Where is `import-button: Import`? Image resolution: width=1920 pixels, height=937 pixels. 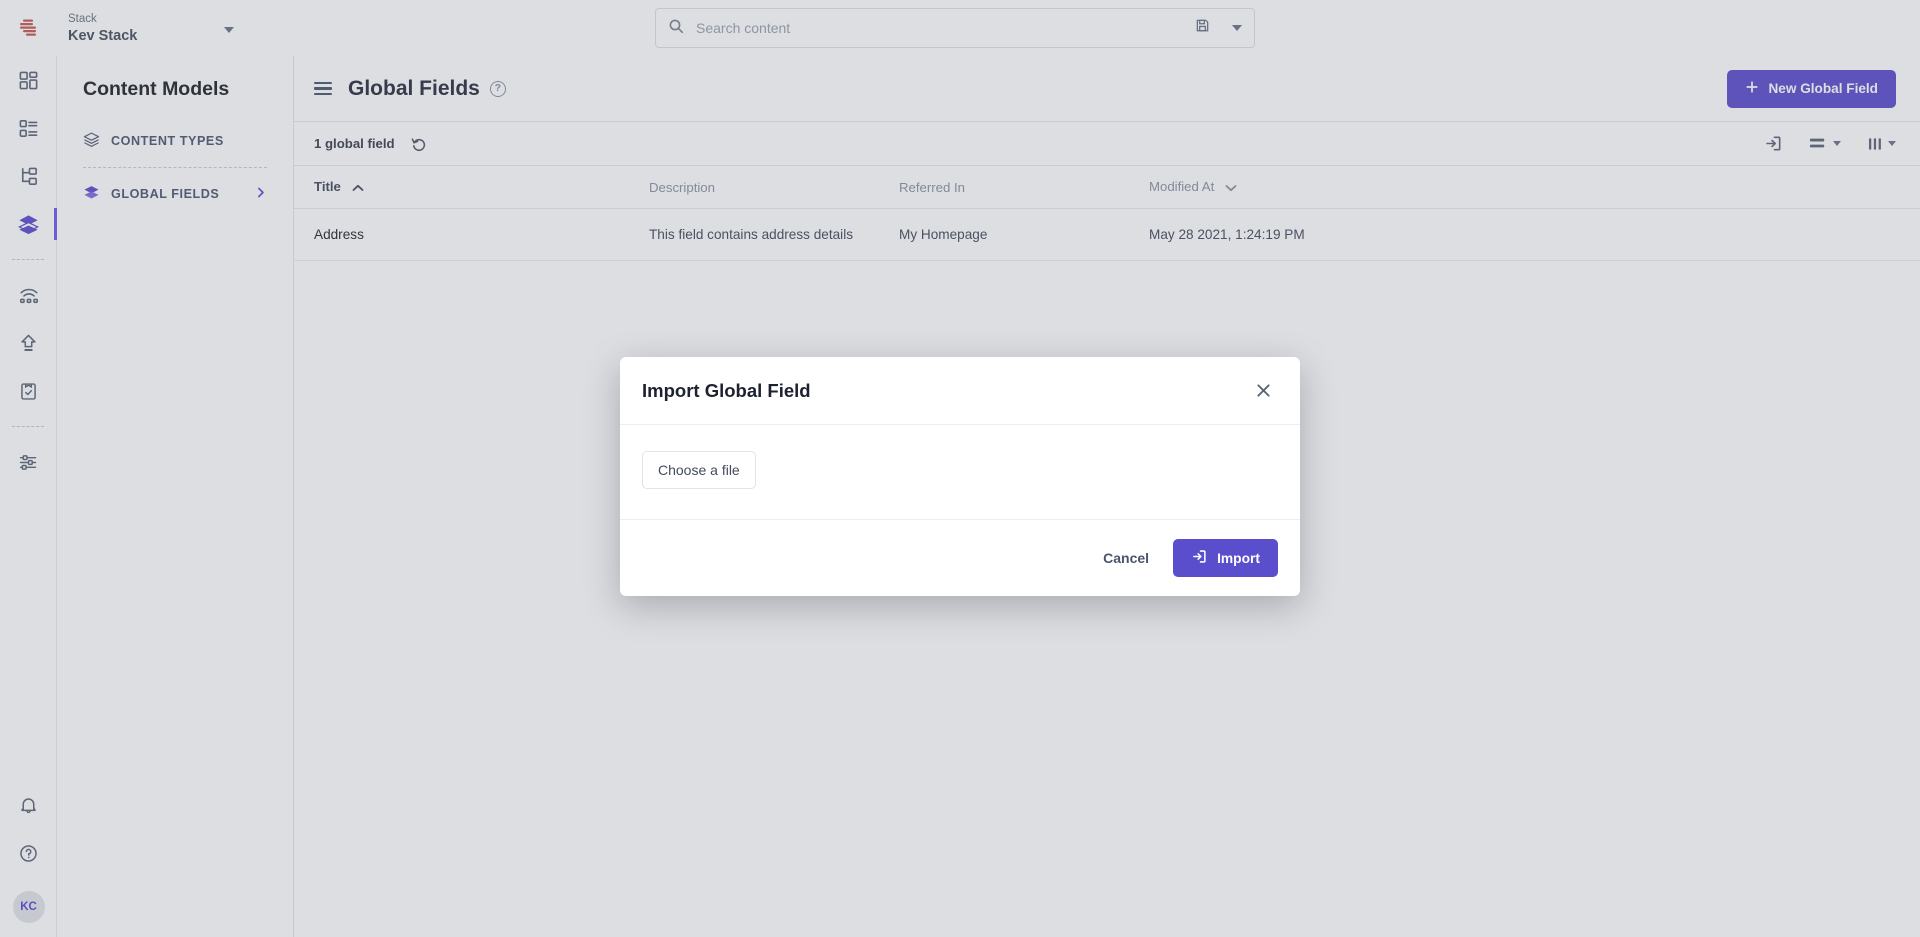
import-button: Import is located at coordinates (1225, 558).